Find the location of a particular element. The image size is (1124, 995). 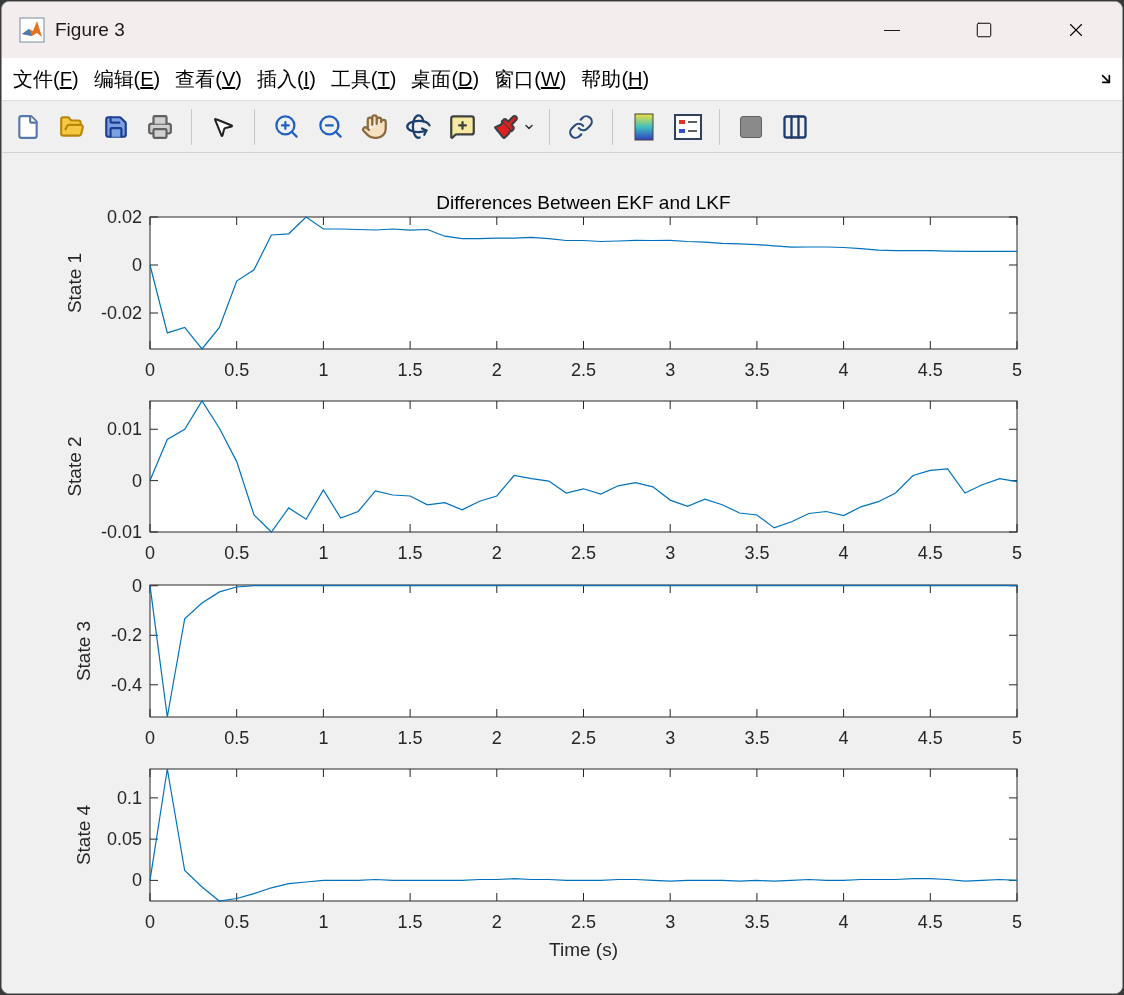

tick-label: 0.05 is located at coordinates (124, 839).